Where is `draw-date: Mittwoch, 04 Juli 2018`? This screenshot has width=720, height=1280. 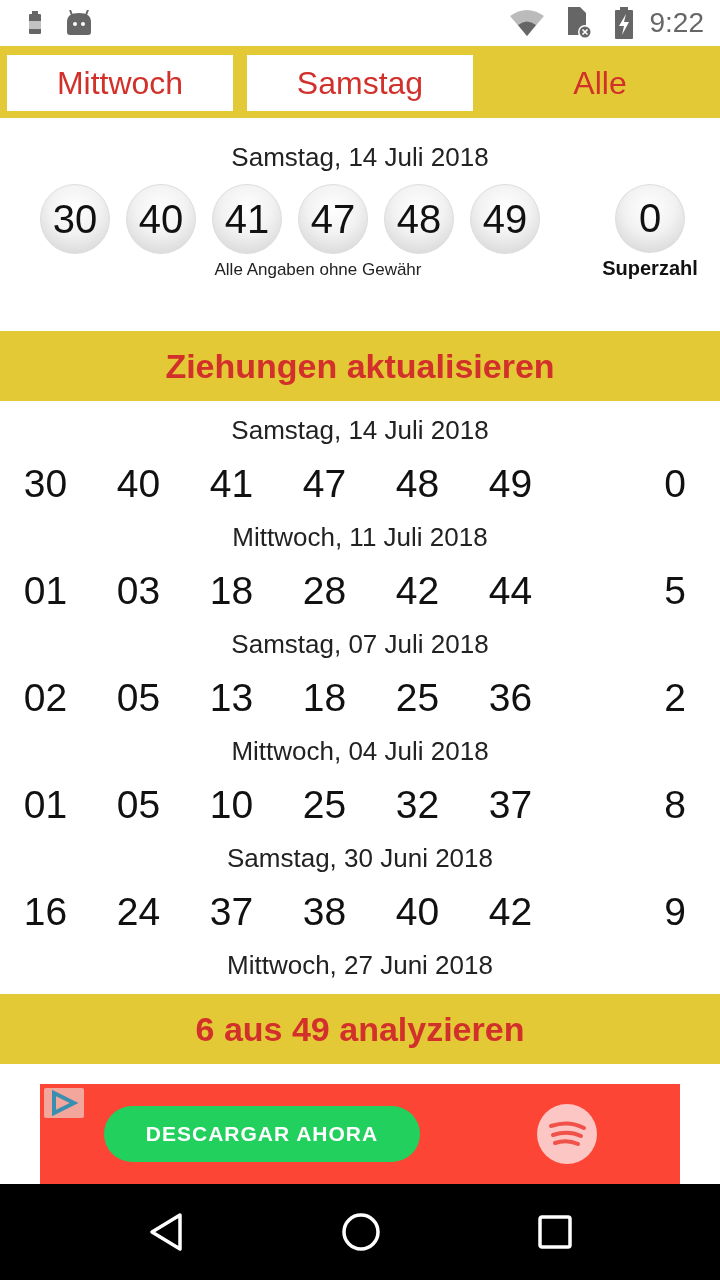
draw-date: Mittwoch, 04 Juli 2018 is located at coordinates (360, 751).